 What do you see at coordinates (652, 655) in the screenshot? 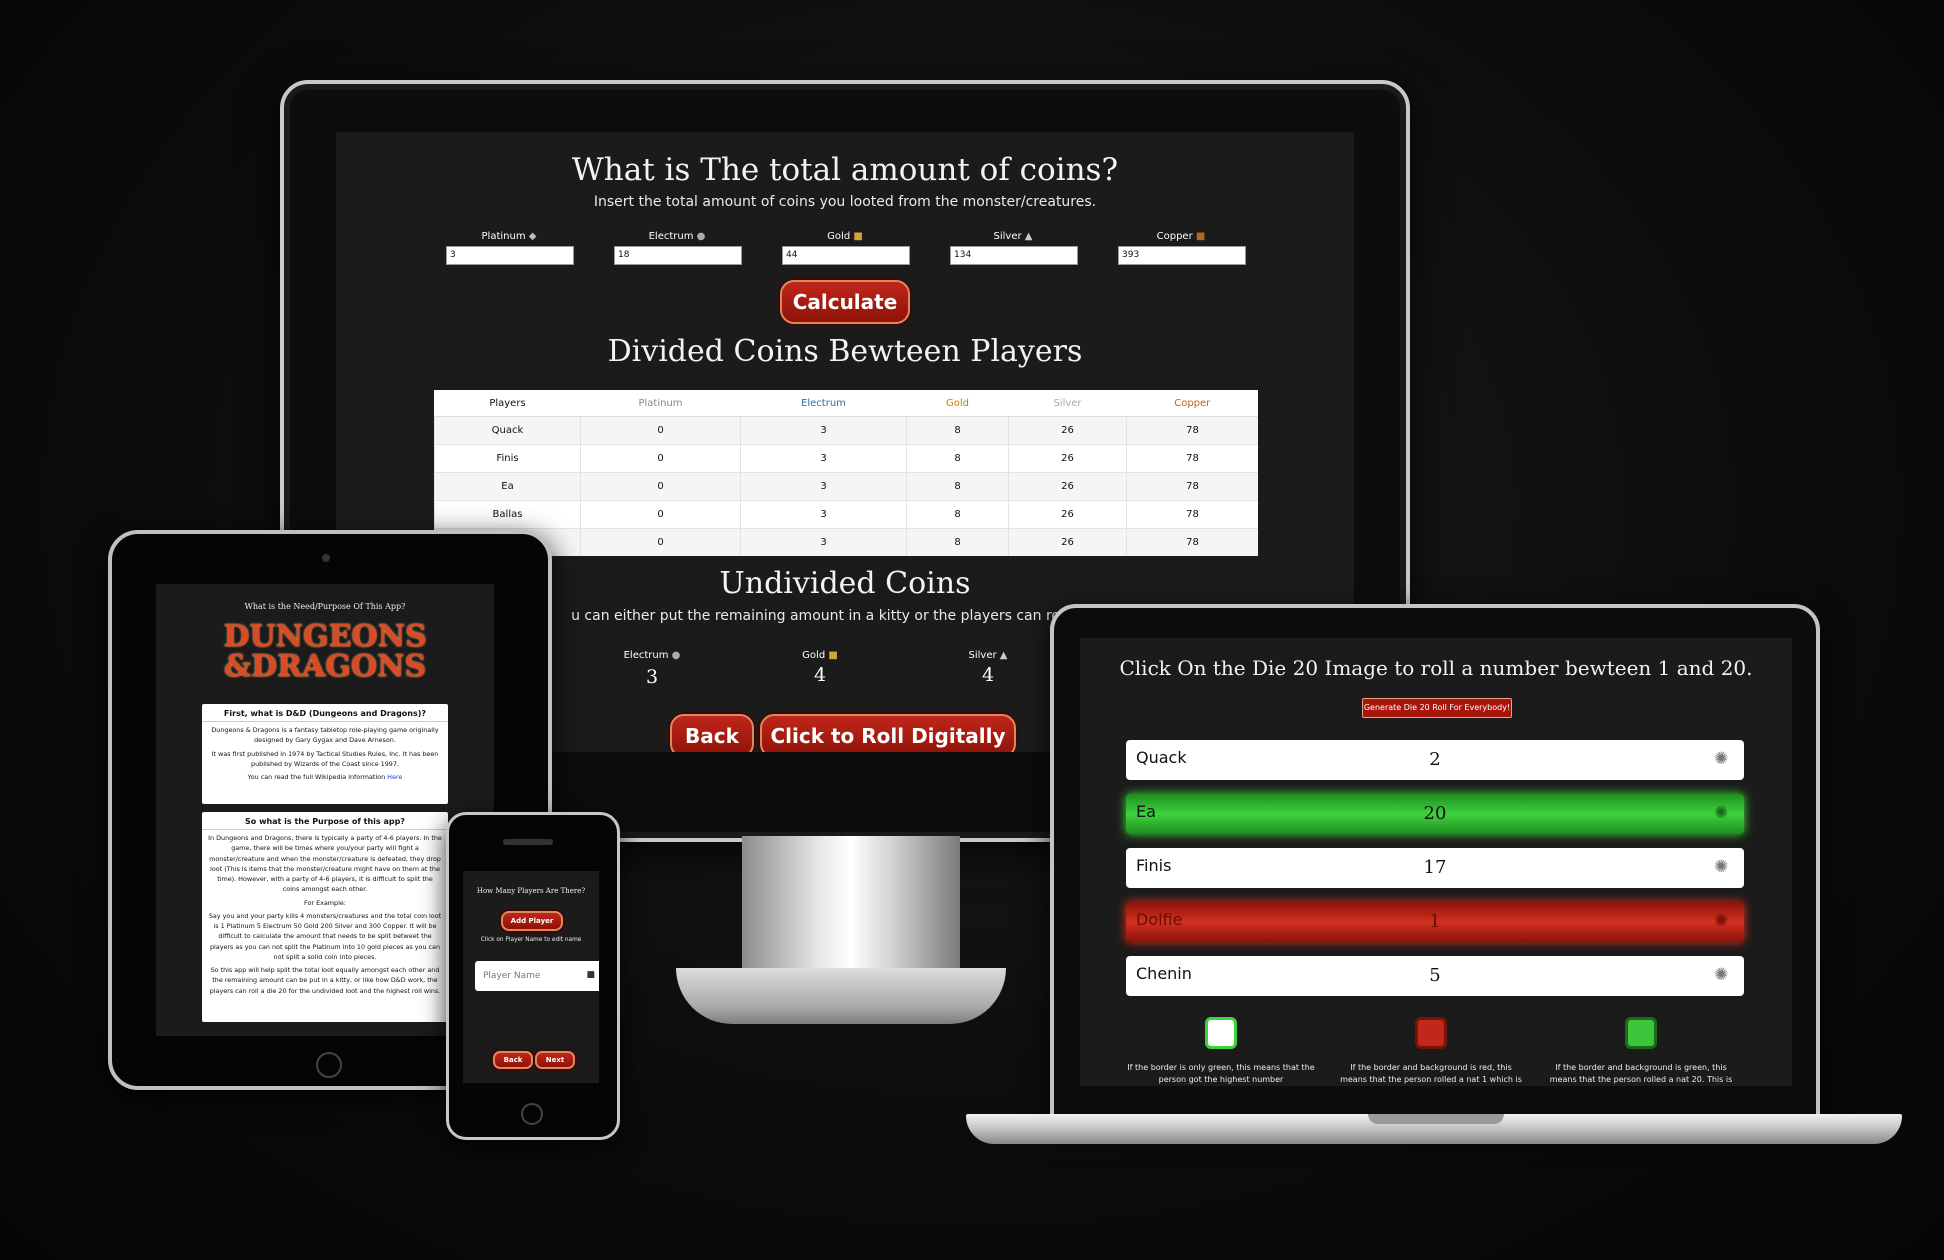
I see `undivided-electrum-label: Electrum ●` at bounding box center [652, 655].